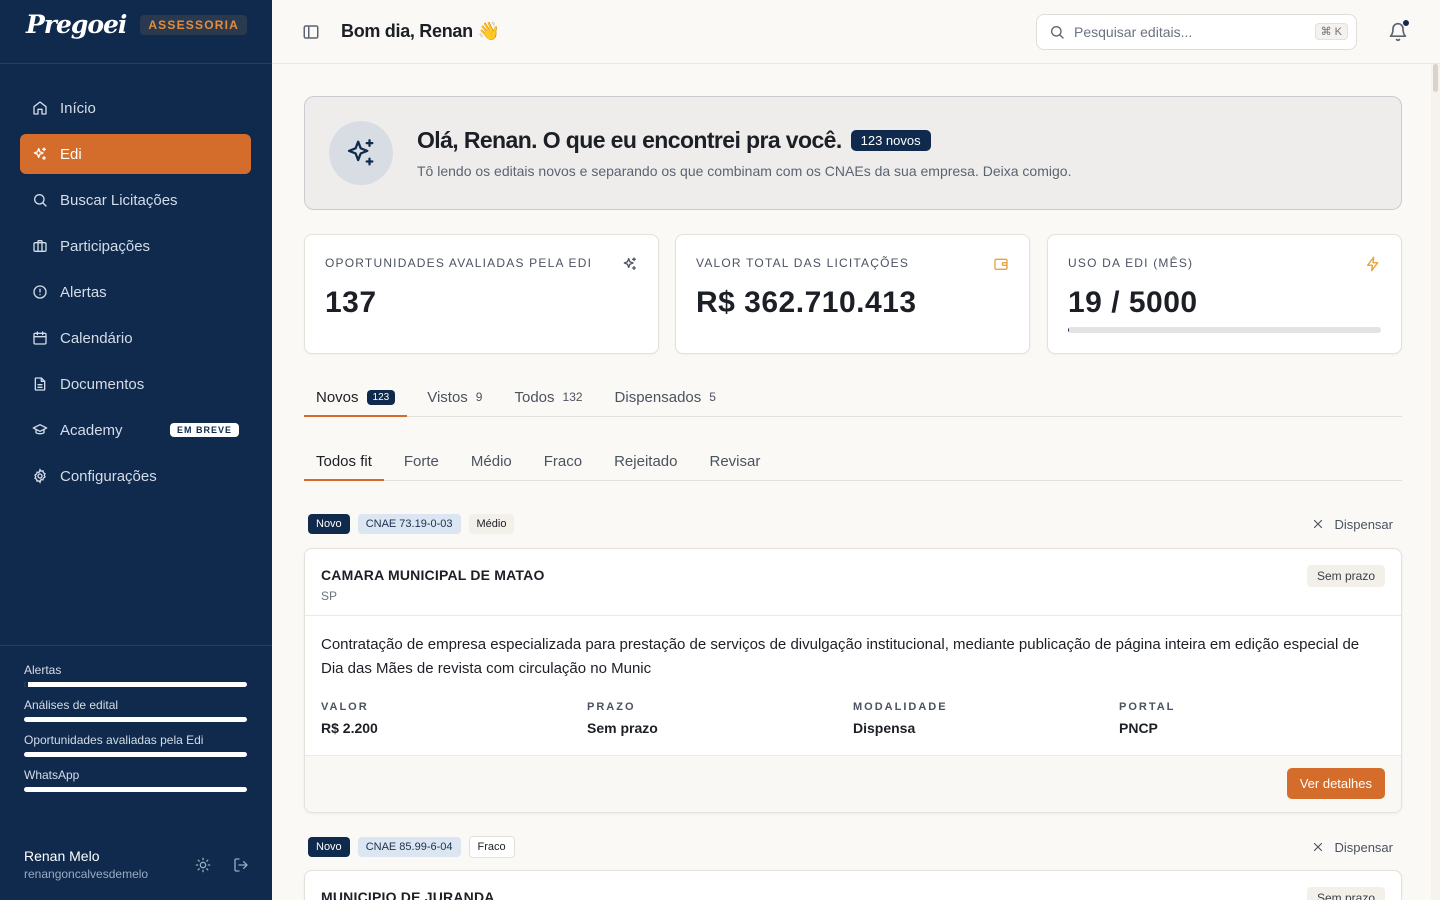 Image resolution: width=1440 pixels, height=900 pixels. I want to click on field-value: Dispensa, so click(884, 728).